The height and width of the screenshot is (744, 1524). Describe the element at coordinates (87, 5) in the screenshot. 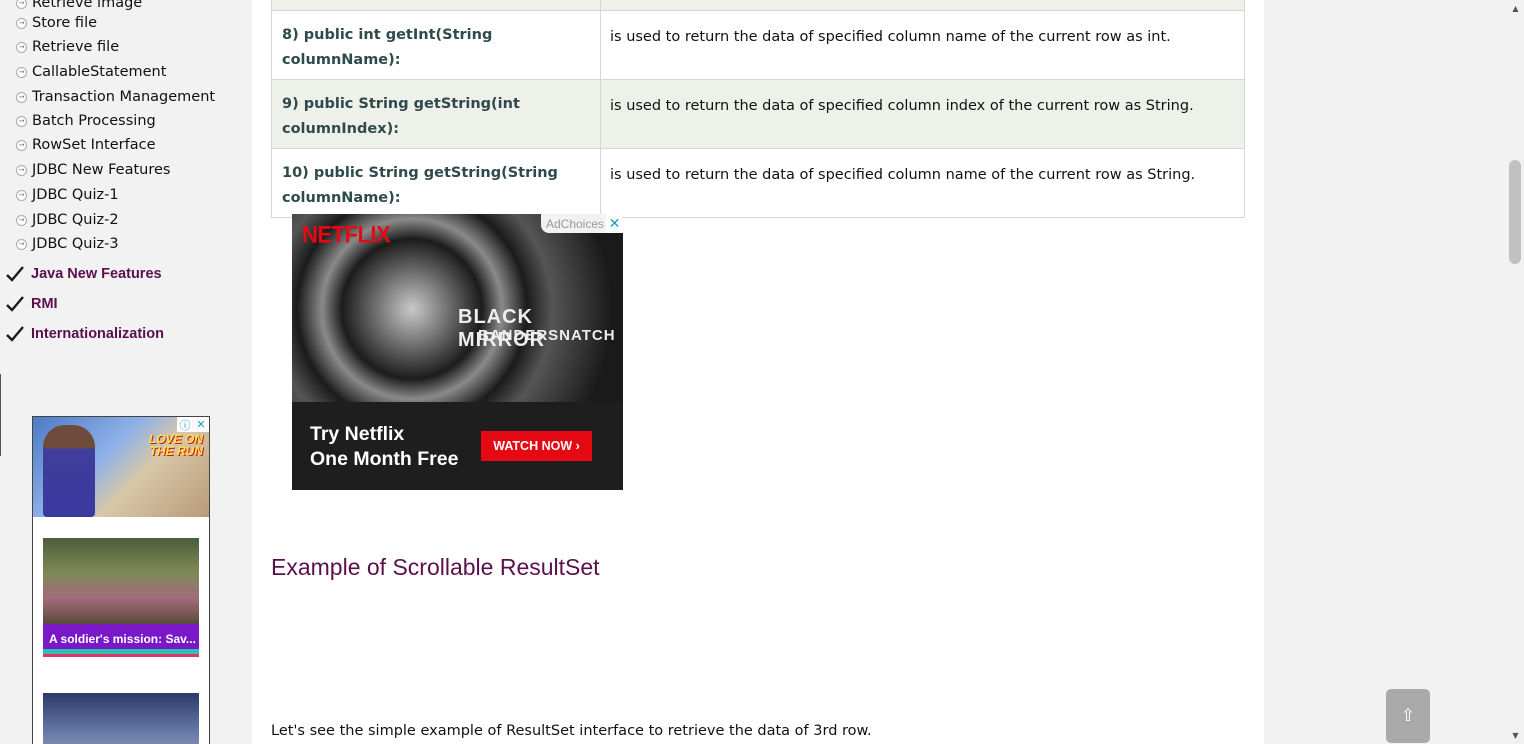

I see `sidebar-item-label: Retrieve image` at that location.